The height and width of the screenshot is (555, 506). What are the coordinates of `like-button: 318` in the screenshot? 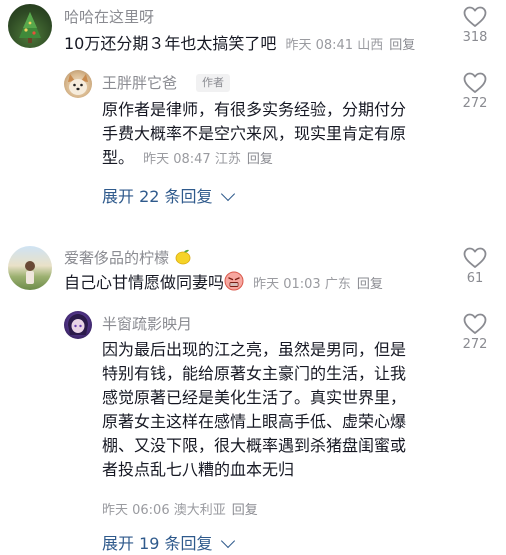 It's located at (475, 25).